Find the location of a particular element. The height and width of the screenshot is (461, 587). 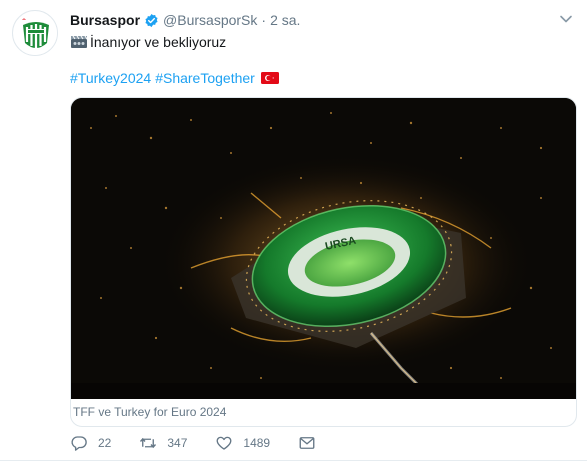

reply-button: 22 is located at coordinates (90, 443).